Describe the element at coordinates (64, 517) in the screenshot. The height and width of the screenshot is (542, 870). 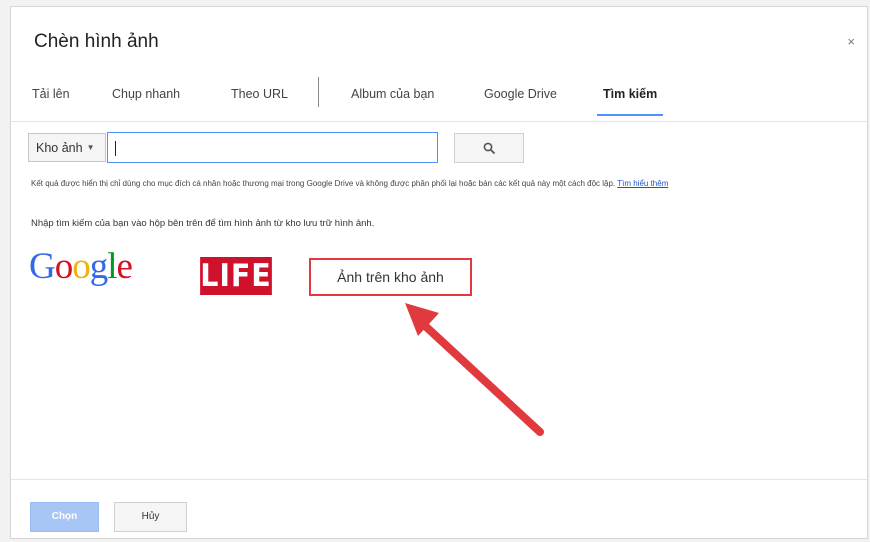
I see `select-button: Chọn` at that location.